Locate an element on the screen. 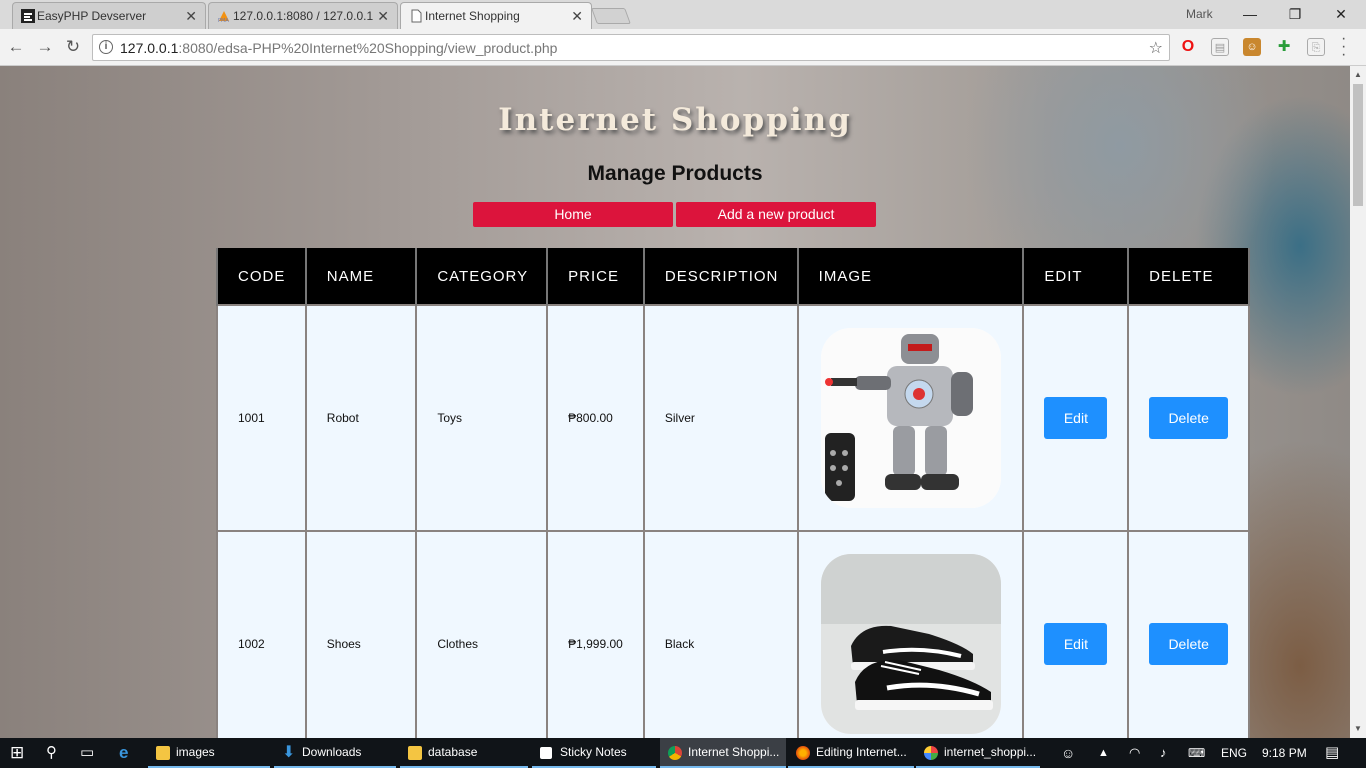 This screenshot has height=768, width=1366. site-info-icon: i is located at coordinates (106, 47).